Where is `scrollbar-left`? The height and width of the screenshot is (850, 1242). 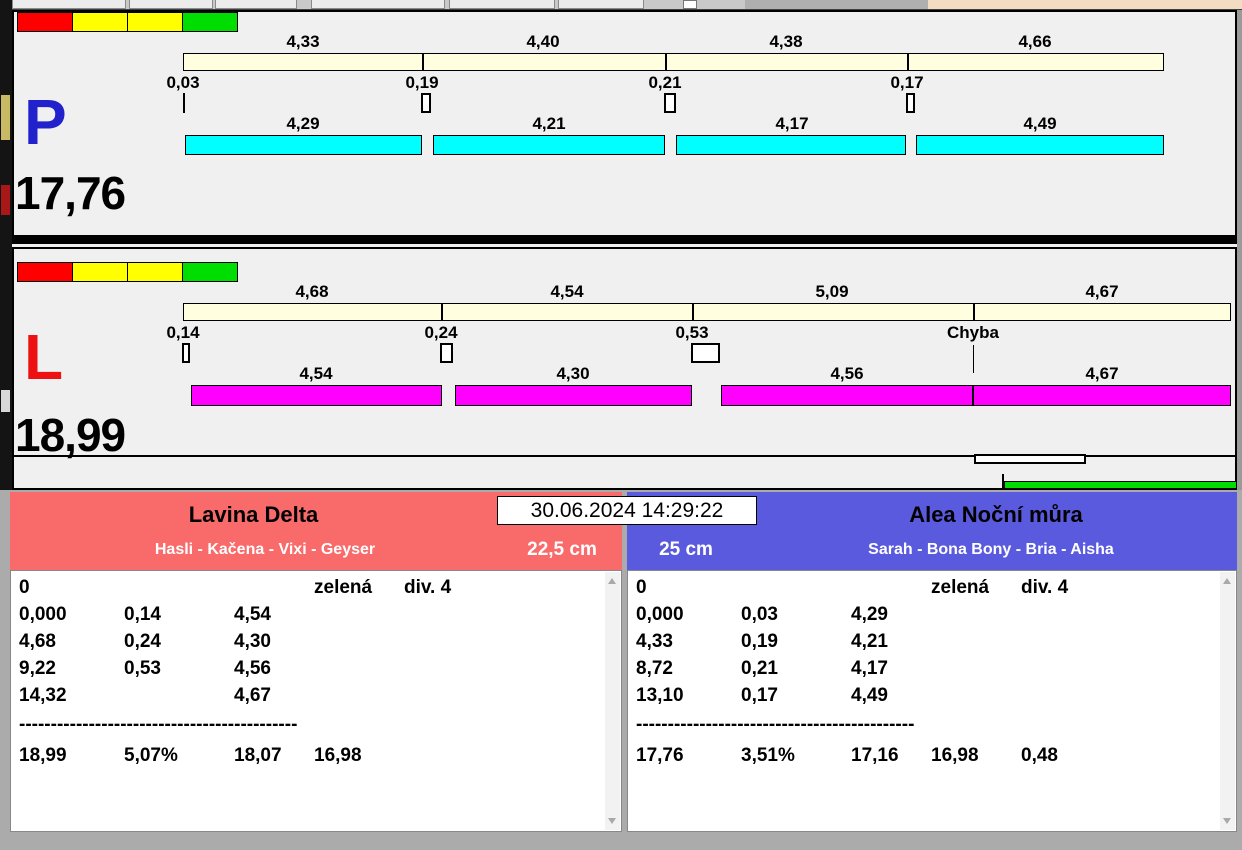
scrollbar-left is located at coordinates (612, 701).